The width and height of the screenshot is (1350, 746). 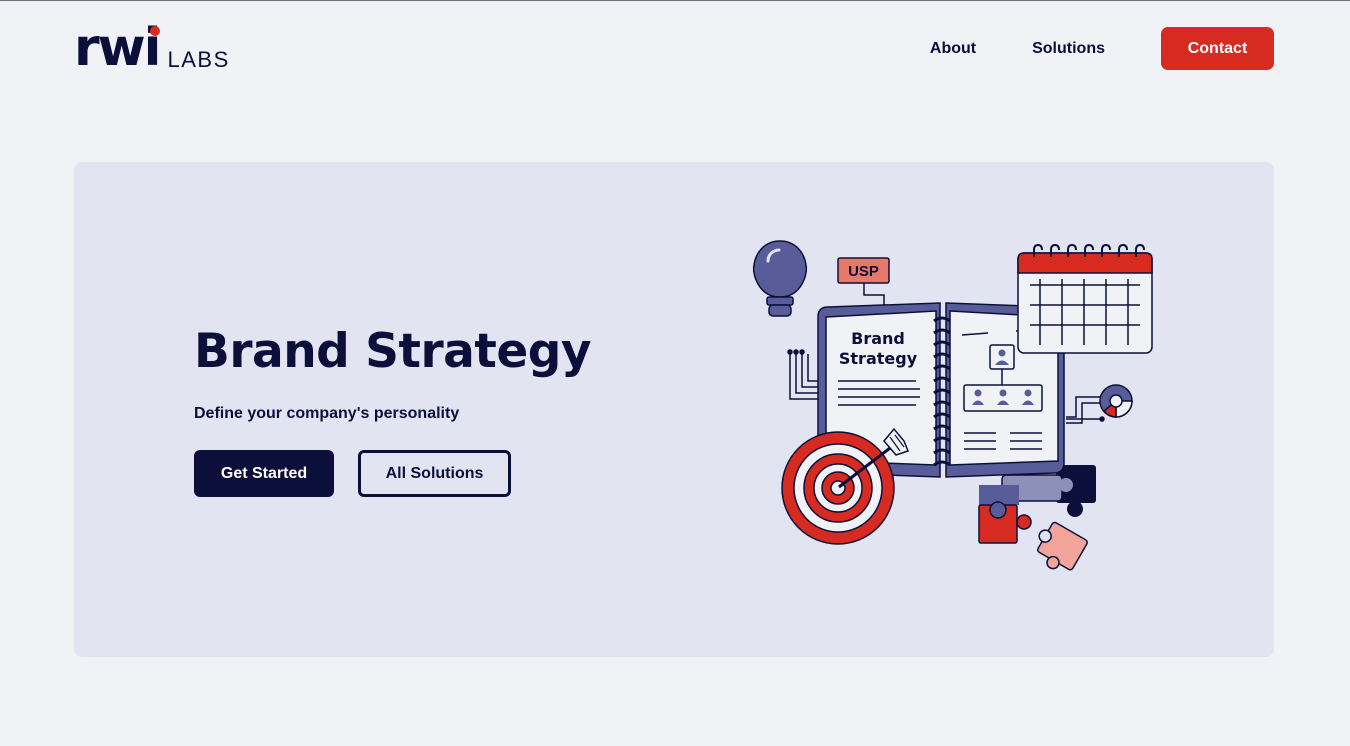 I want to click on logo: rwi LABS, so click(x=152, y=48).